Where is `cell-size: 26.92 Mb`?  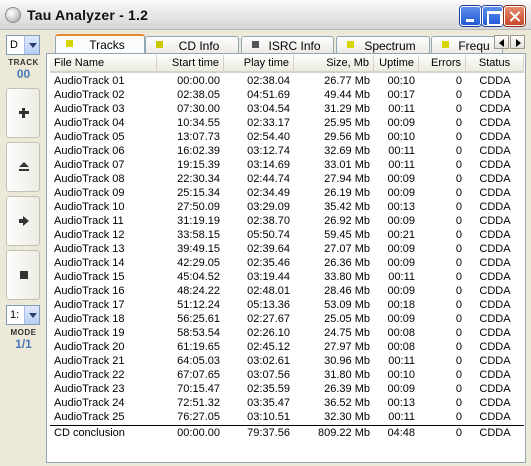
cell-size: 26.92 Mb is located at coordinates (347, 221).